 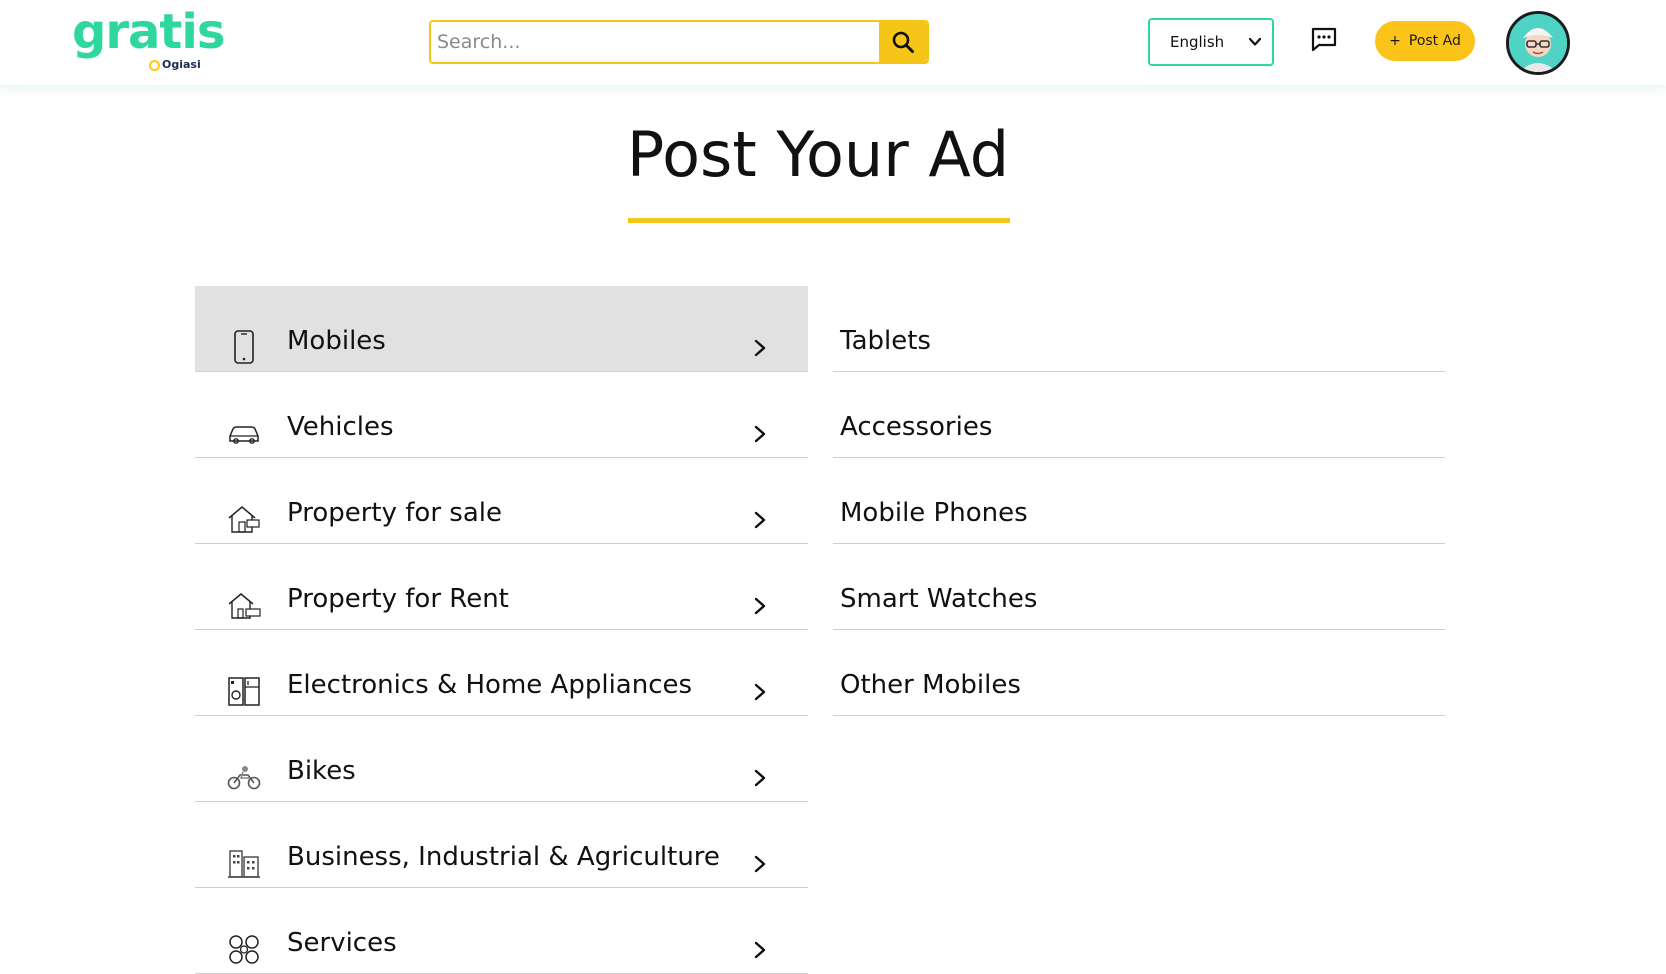 I want to click on subcategory-label: Accessories, so click(x=916, y=427).